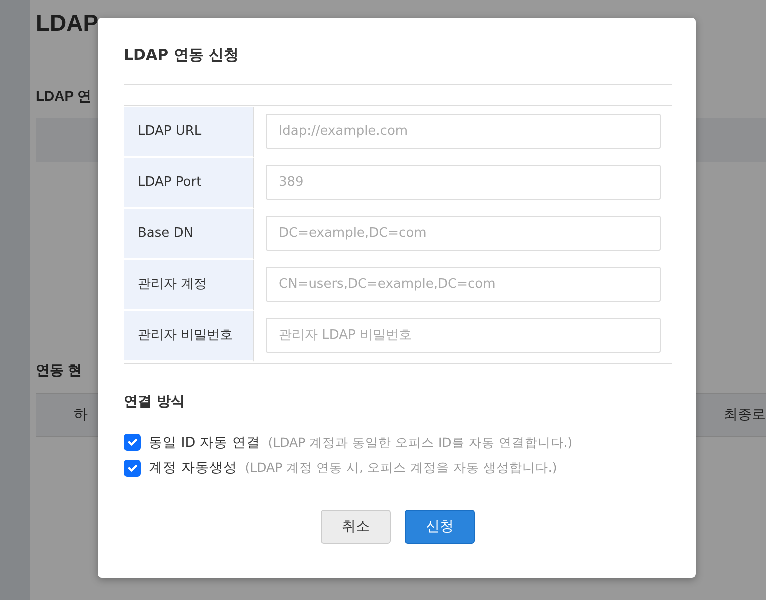 This screenshot has height=600, width=766. I want to click on field-label: 관리자 계정, so click(189, 285).